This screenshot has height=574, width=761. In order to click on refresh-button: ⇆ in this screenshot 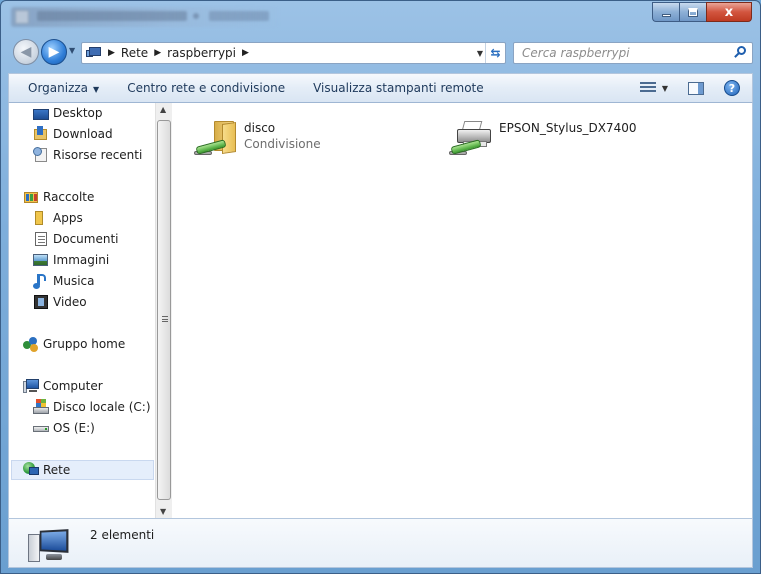, I will do `click(495, 53)`.